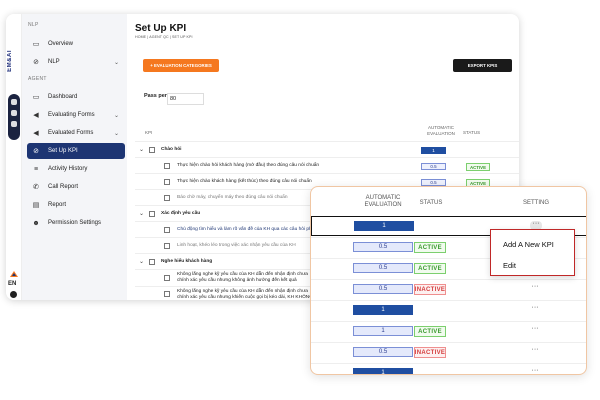 The height and width of the screenshot is (400, 600). What do you see at coordinates (14, 157) in the screenshot?
I see `left-rail: EM&AI EN` at bounding box center [14, 157].